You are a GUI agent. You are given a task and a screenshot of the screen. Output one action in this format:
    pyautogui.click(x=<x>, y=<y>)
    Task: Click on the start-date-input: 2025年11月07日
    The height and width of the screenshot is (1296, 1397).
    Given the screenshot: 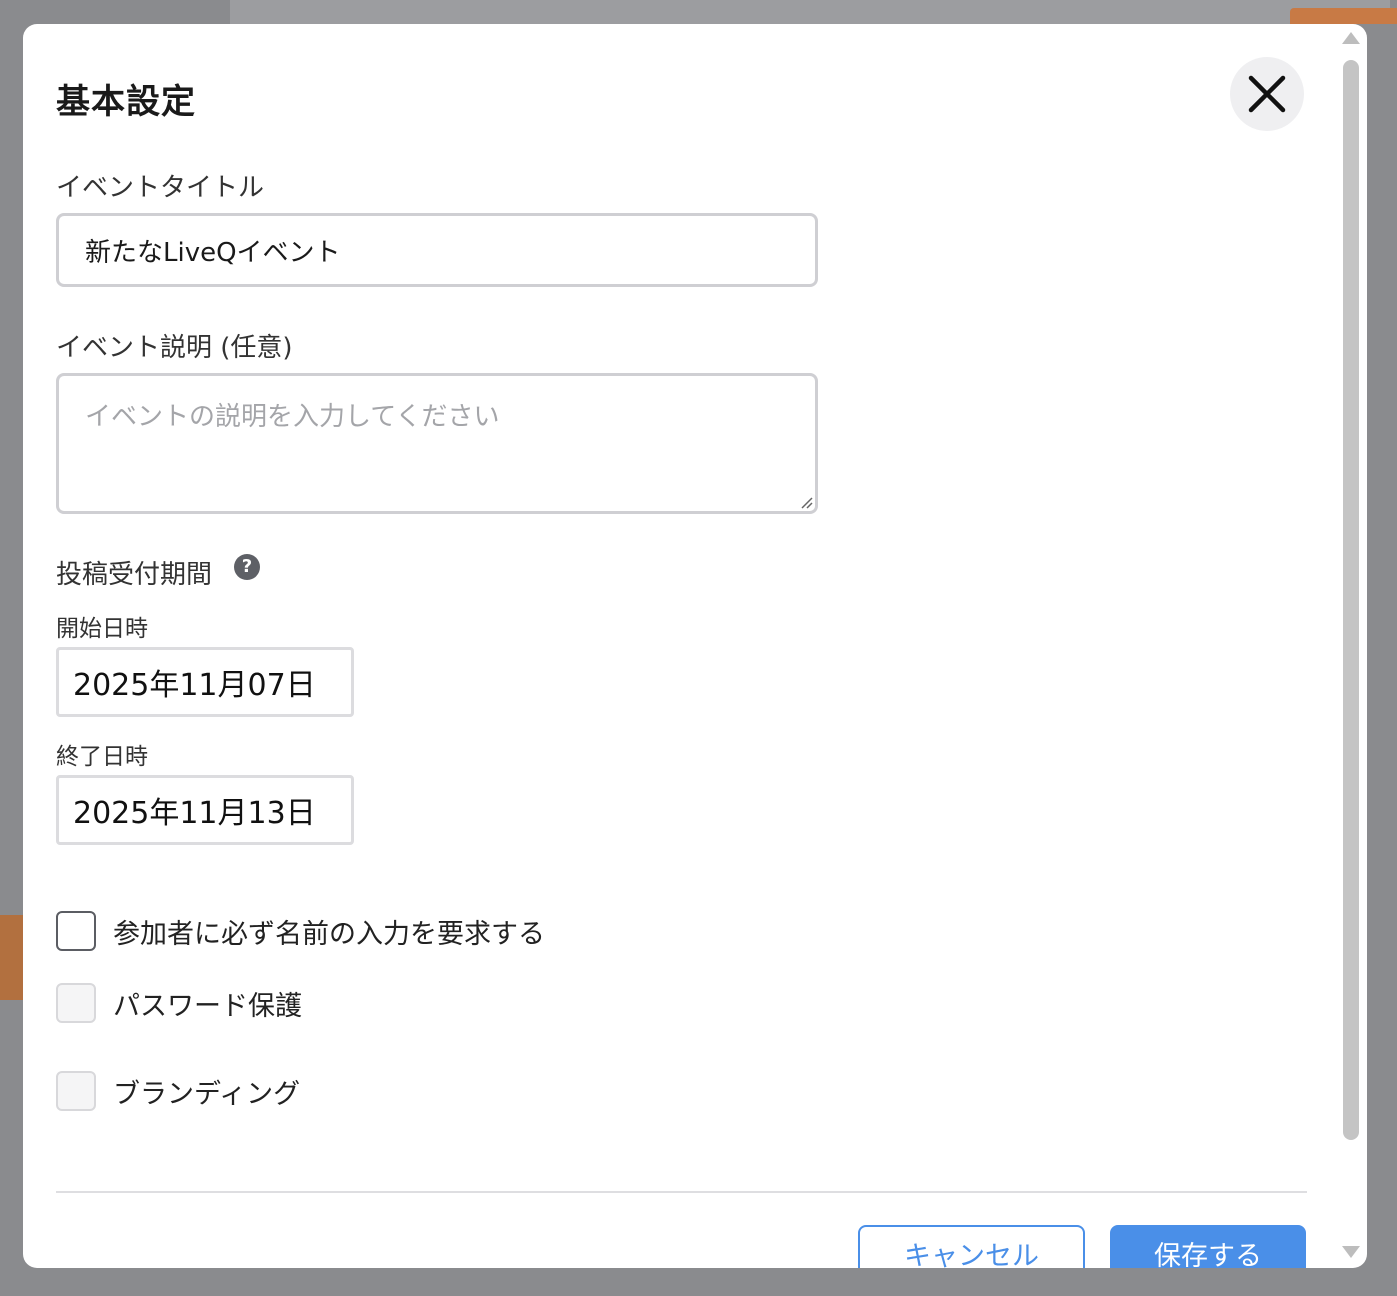 What is the action you would take?
    pyautogui.click(x=205, y=682)
    